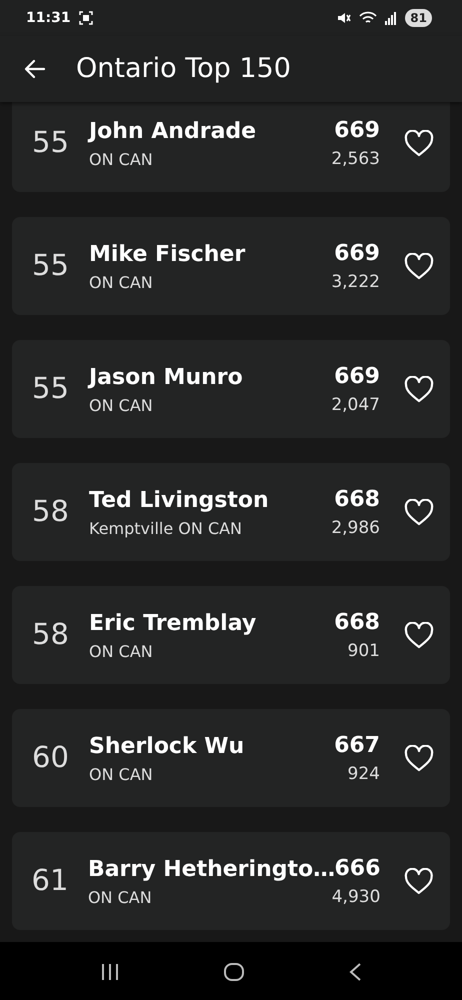 This screenshot has height=1000, width=462. I want to click on rank: 61, so click(50, 881).